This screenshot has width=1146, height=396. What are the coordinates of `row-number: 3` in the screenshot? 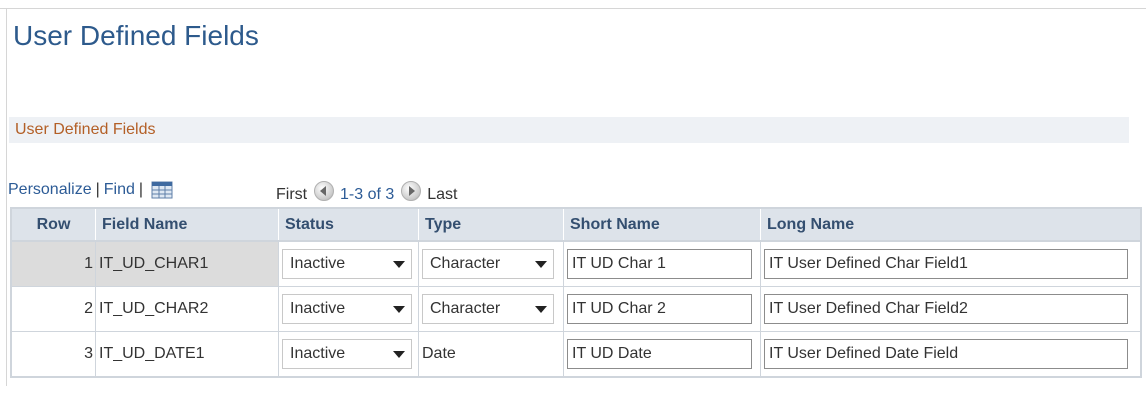 It's located at (53, 354).